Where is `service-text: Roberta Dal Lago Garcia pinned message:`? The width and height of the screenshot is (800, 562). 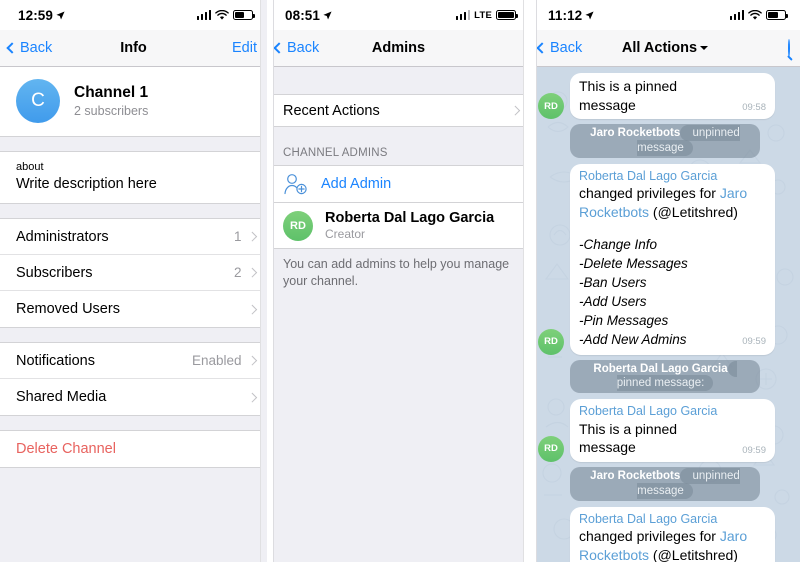
service-text: Roberta Dal Lago Garcia pinned message: is located at coordinates (665, 376).